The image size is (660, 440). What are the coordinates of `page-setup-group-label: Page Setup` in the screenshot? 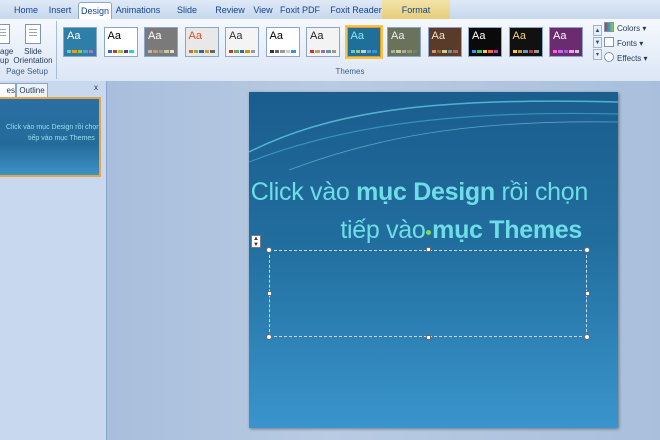 It's located at (27, 71).